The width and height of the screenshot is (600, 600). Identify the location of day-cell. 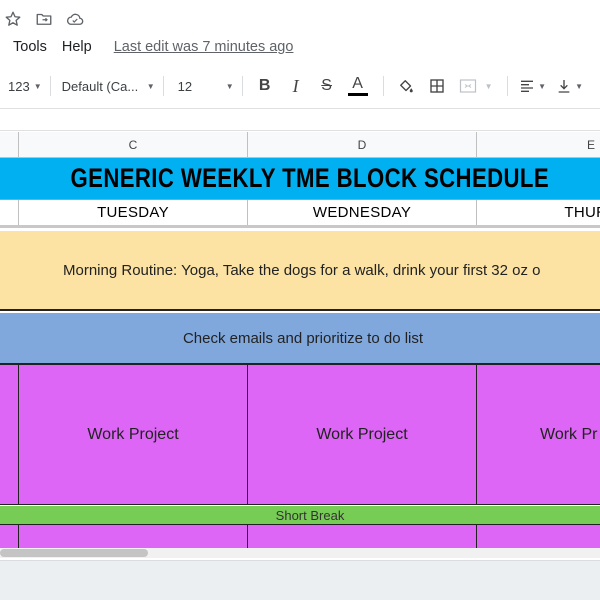
(9, 212).